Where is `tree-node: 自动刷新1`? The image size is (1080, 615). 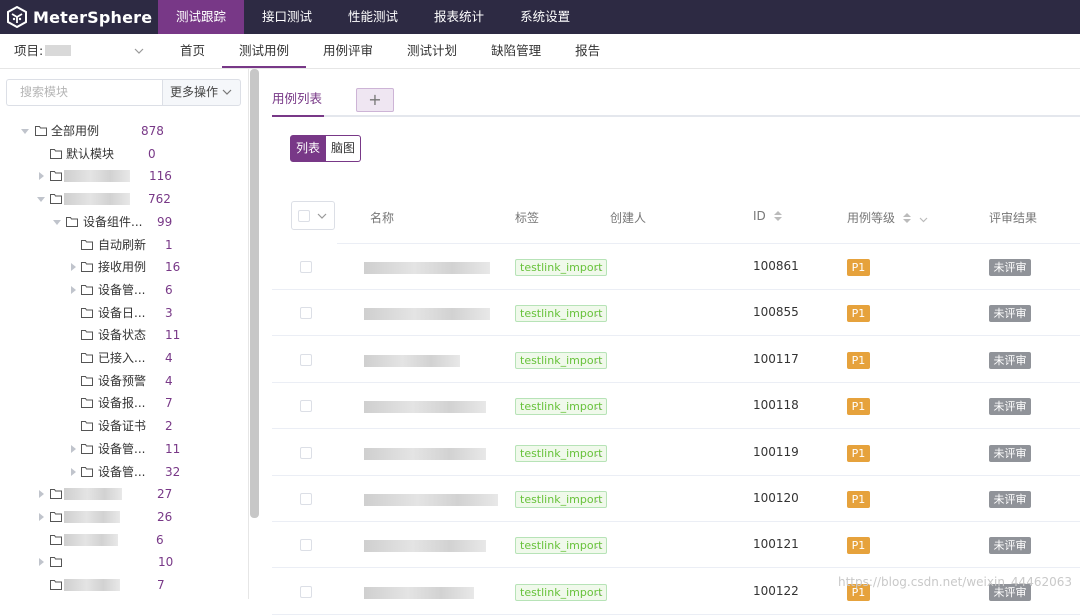
tree-node: 自动刷新1 is located at coordinates (122, 245).